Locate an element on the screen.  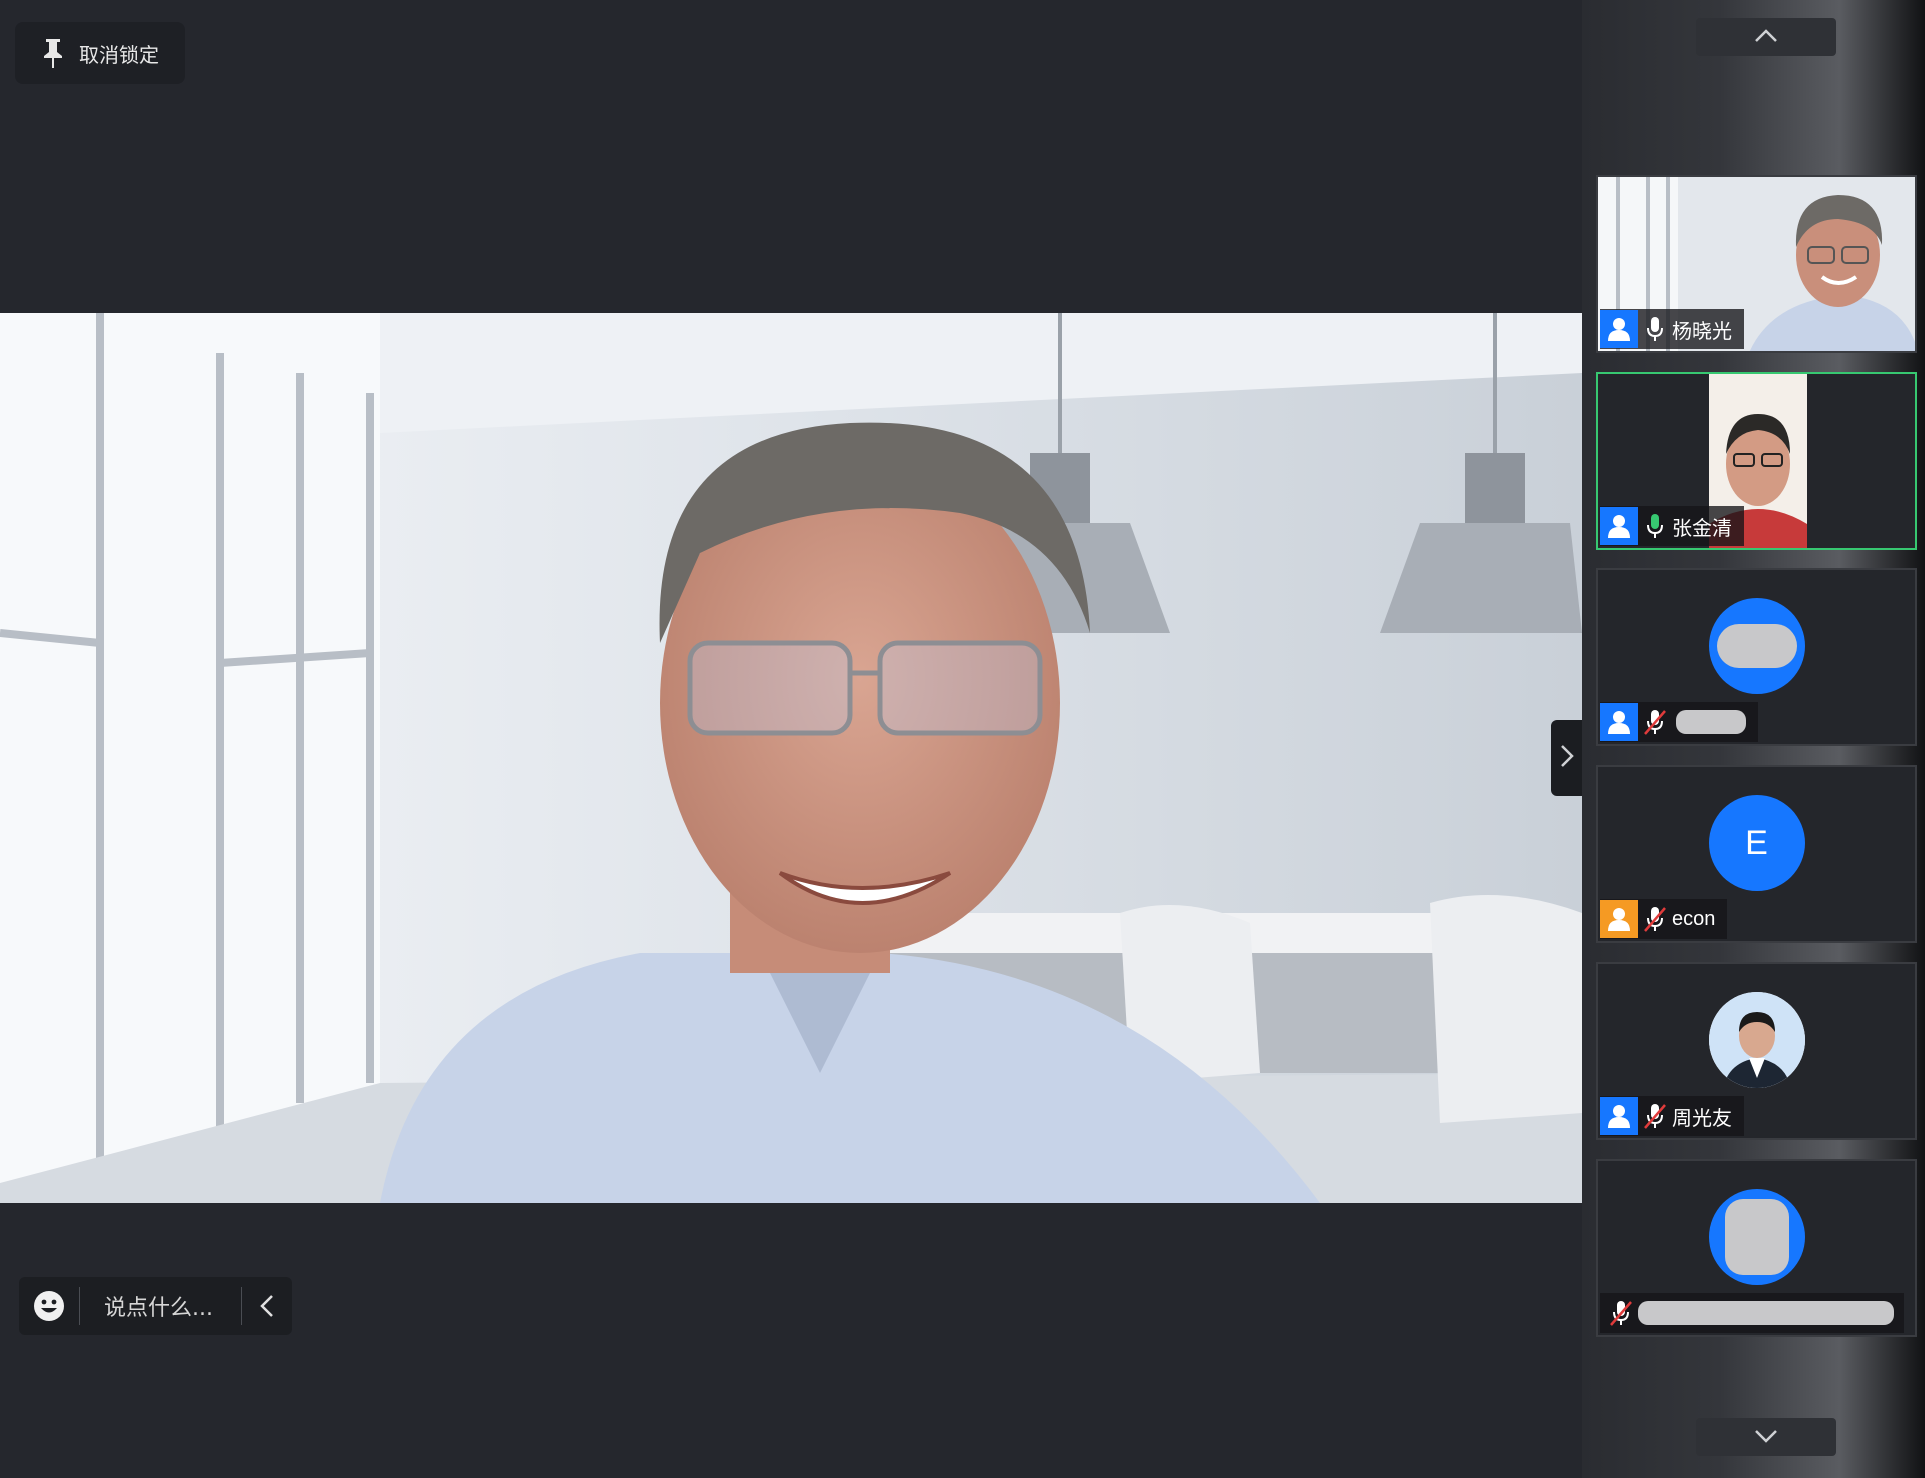
pin-icon is located at coordinates (53, 53).